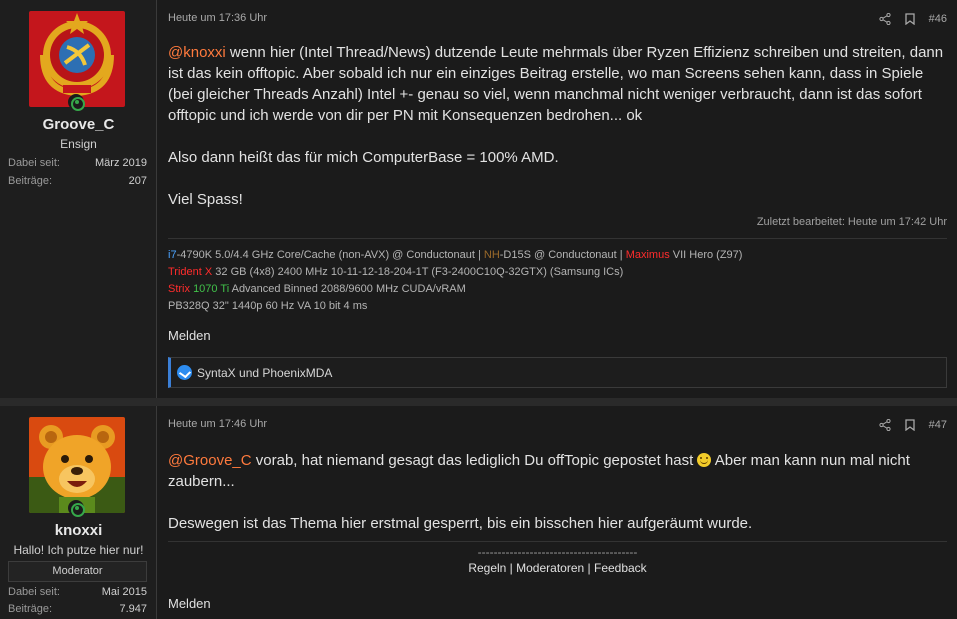  I want to click on signature-line: PB328Q 32" 1440p 60 Hz VA 10 bit 4 ms, so click(268, 306).